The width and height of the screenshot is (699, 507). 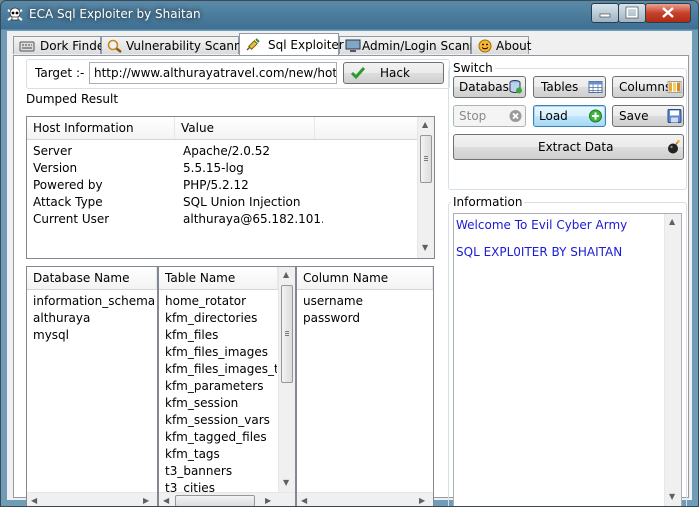 What do you see at coordinates (94, 302) in the screenshot?
I see `database-item: information_schema` at bounding box center [94, 302].